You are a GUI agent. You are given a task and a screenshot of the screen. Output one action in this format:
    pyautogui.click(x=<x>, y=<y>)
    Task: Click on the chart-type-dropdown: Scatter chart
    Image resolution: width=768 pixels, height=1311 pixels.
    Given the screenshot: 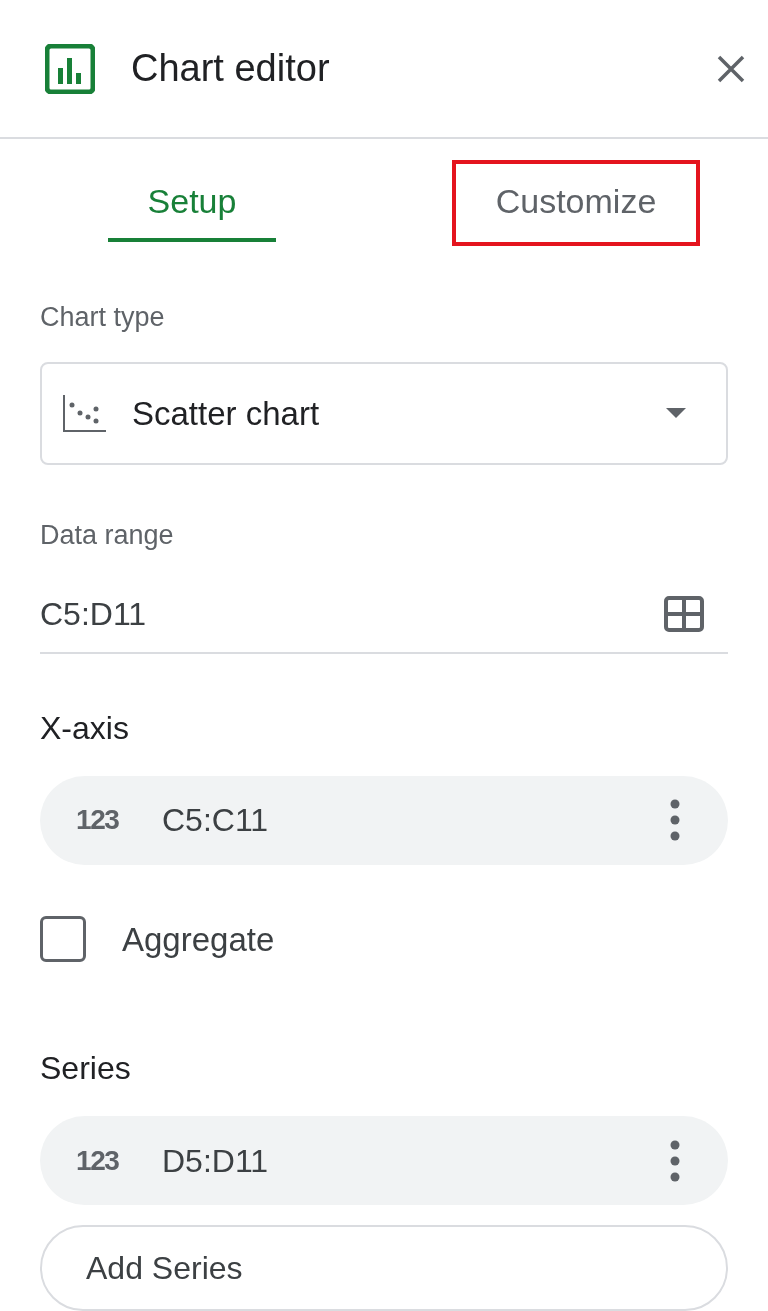 What is the action you would take?
    pyautogui.click(x=384, y=413)
    